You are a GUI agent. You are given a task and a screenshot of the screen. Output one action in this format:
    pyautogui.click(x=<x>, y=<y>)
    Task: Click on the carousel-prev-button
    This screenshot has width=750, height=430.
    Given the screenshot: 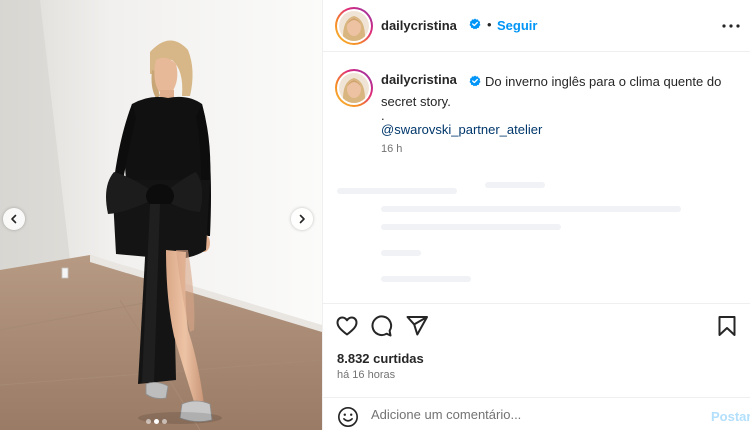 What is the action you would take?
    pyautogui.click(x=14, y=219)
    